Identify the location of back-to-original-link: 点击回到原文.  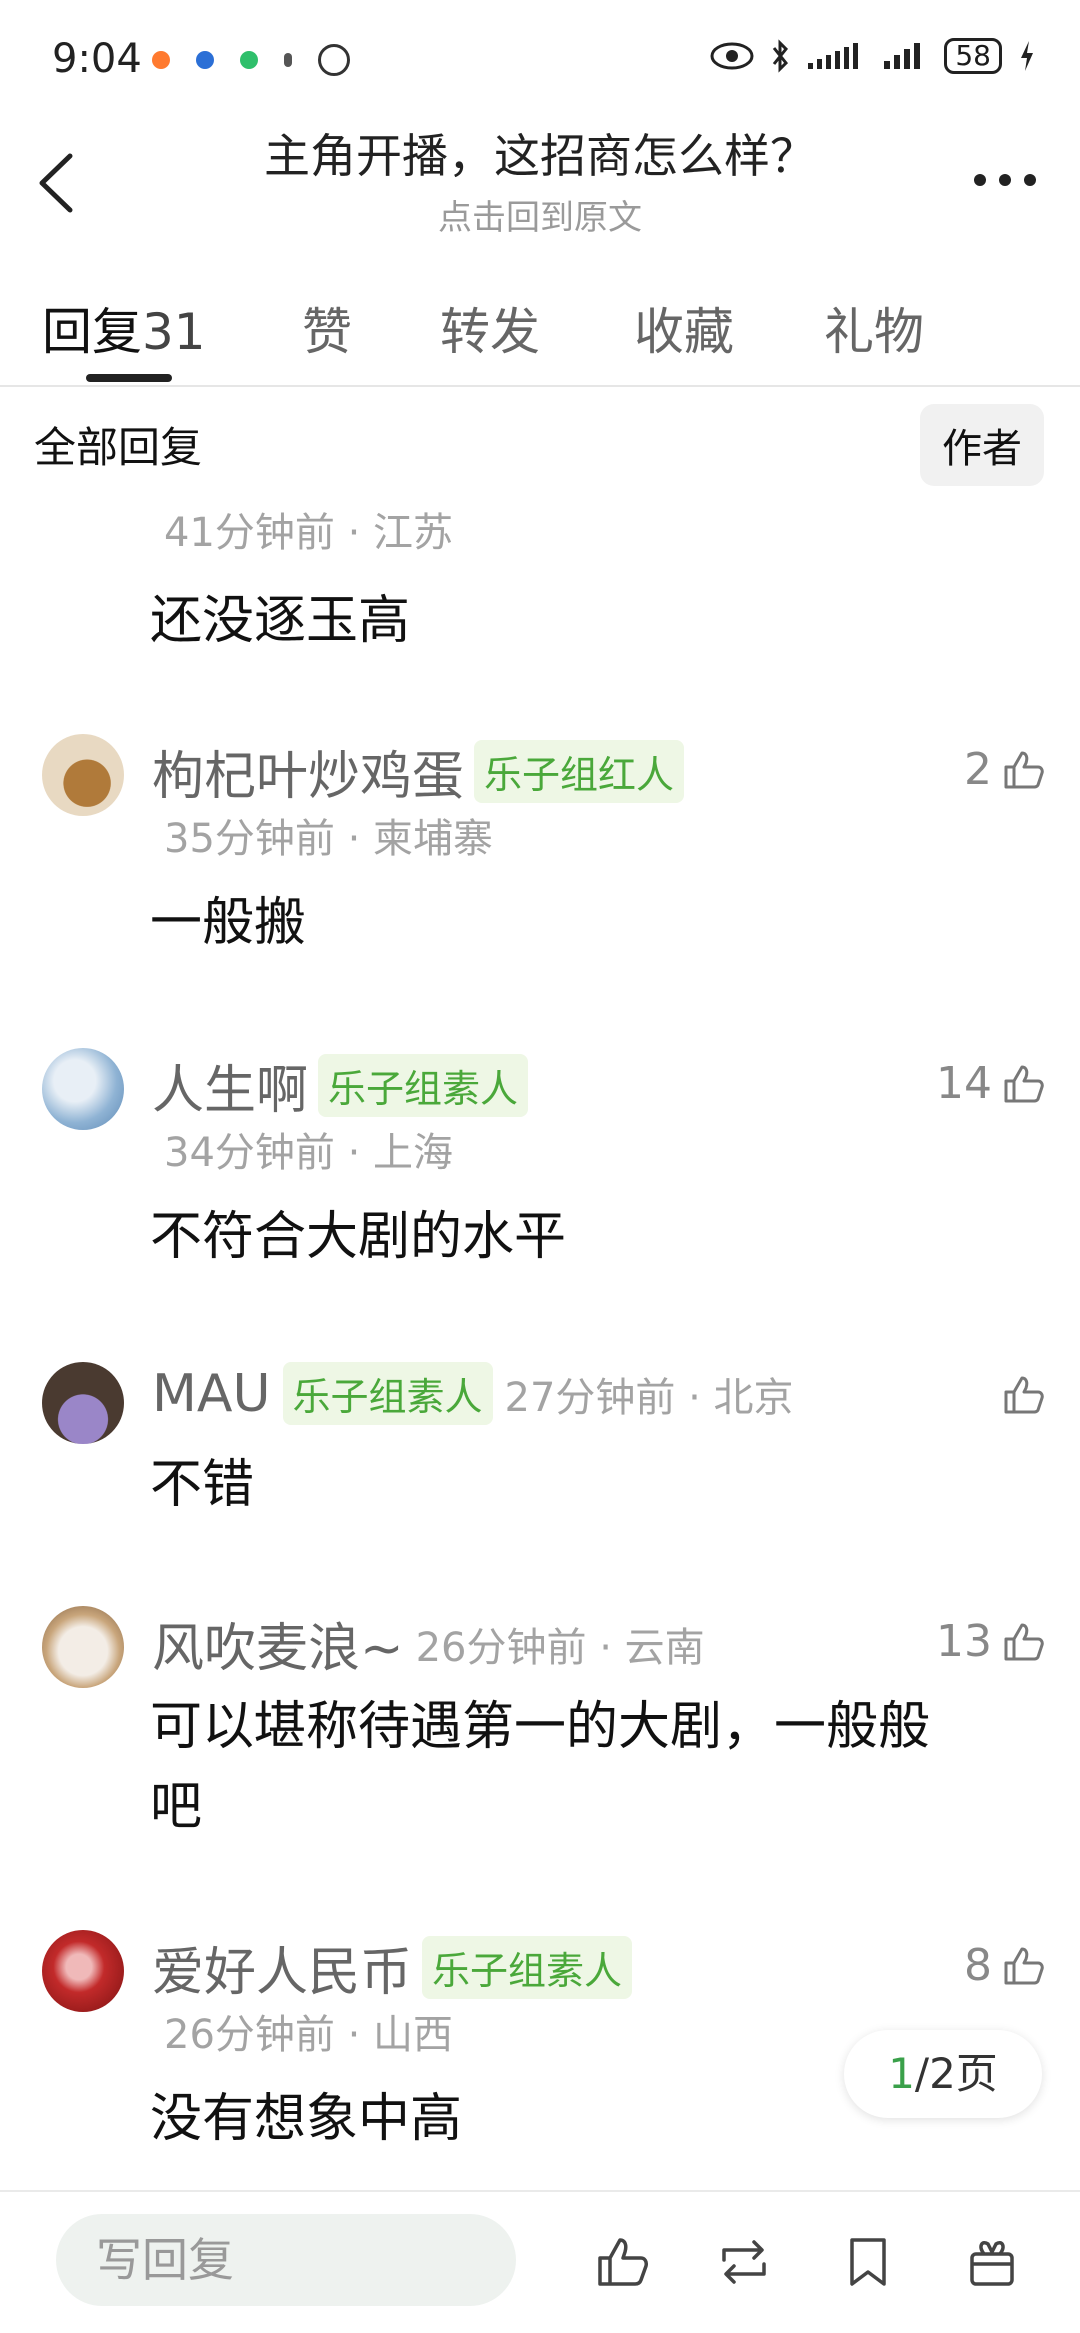
(540, 214).